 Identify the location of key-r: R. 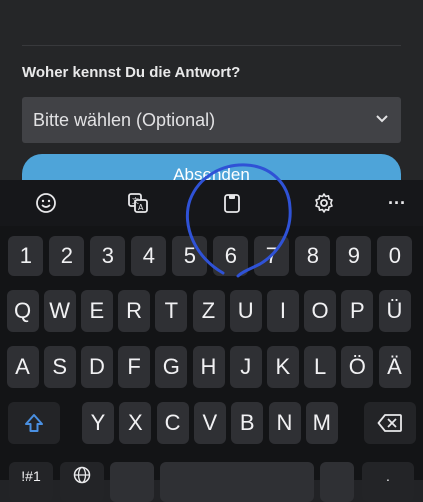
(134, 311).